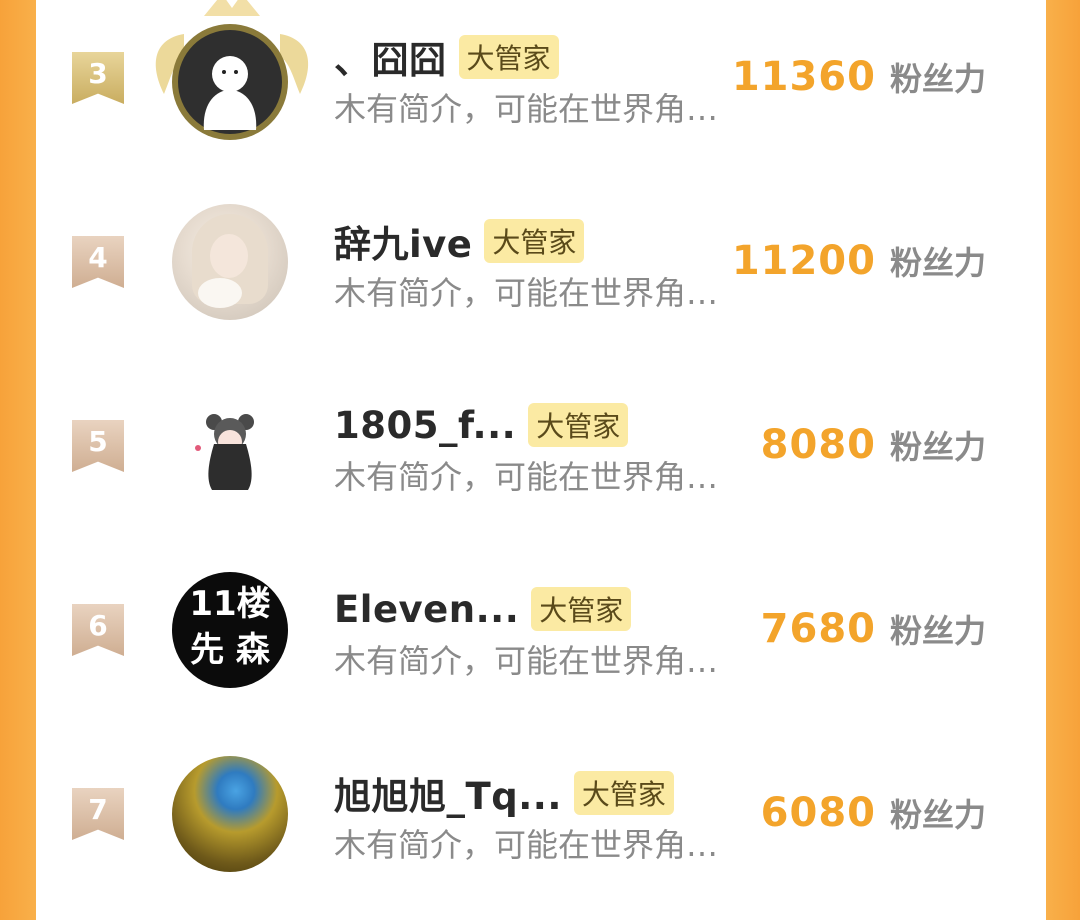  I want to click on rank-ribbon-icon: 4, so click(98, 262).